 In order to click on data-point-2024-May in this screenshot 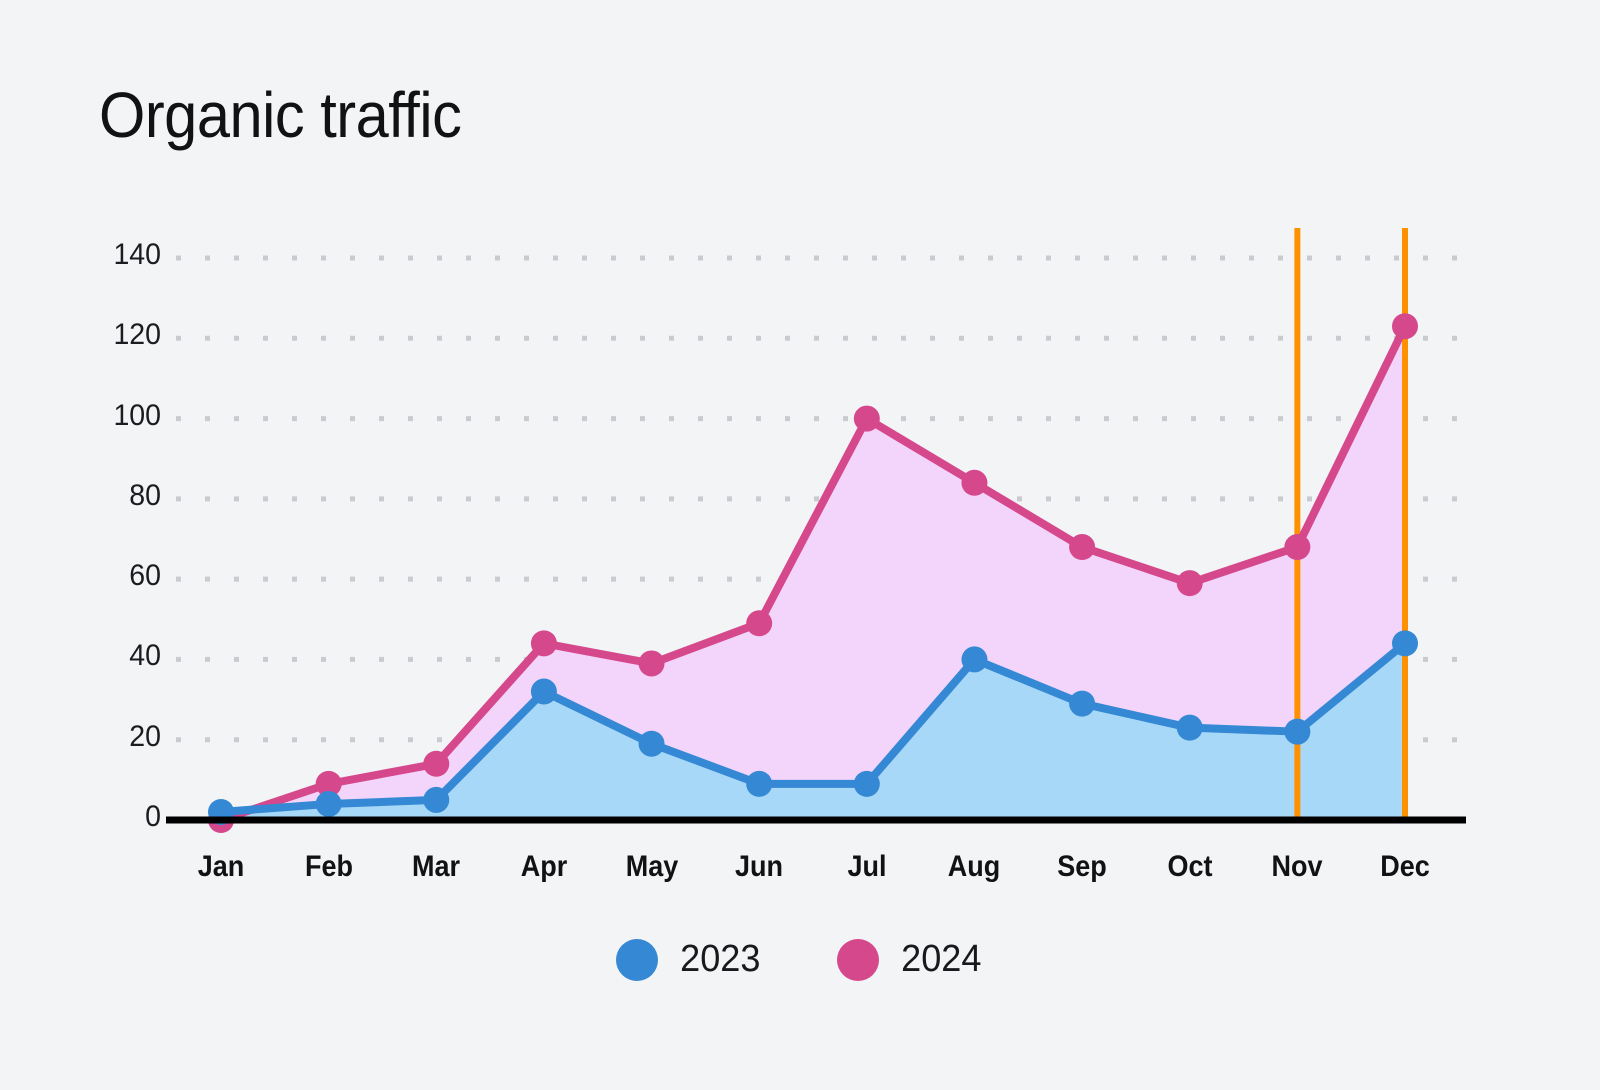, I will do `click(651, 663)`.